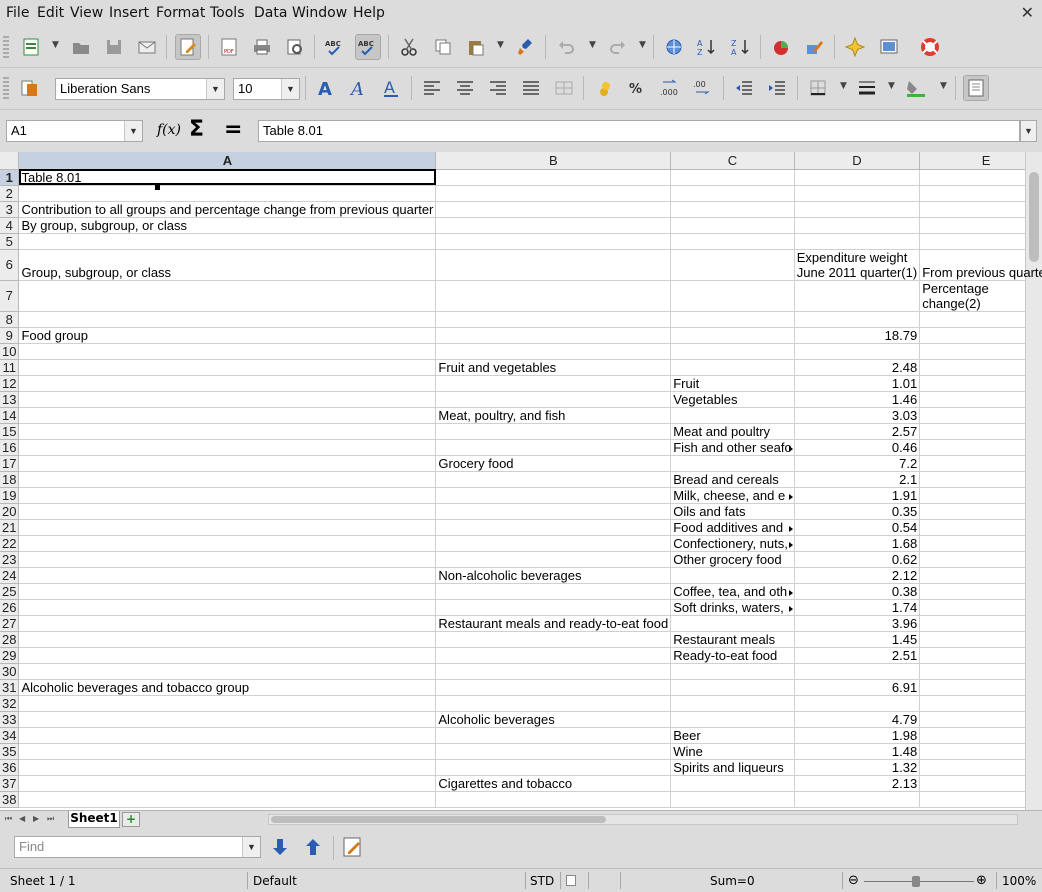 This screenshot has width=1042, height=892. Describe the element at coordinates (180, 13) in the screenshot. I see `menu-format: Format` at that location.